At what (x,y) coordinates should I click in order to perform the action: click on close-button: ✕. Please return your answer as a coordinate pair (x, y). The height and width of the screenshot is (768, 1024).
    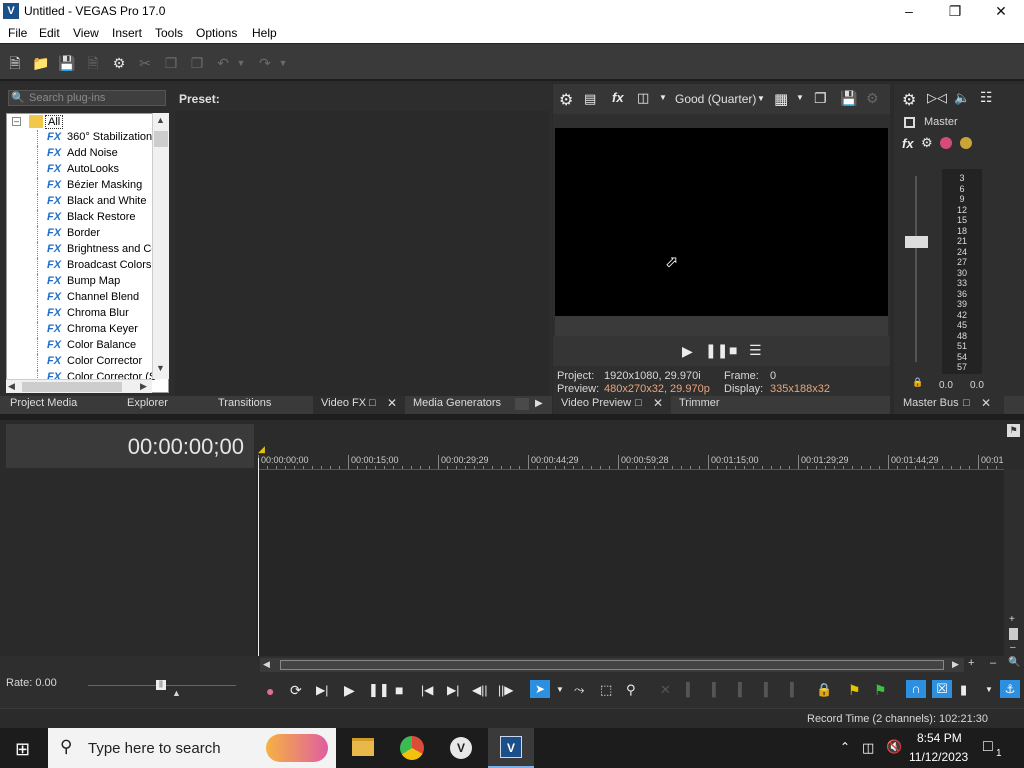
    Looking at the image, I should click on (1001, 11).